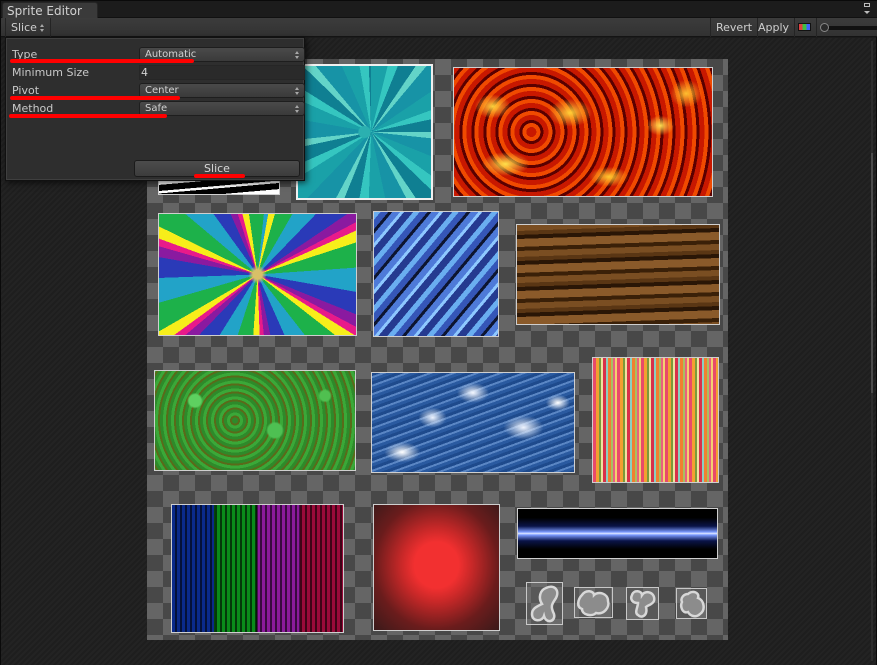 Image resolution: width=877 pixels, height=665 pixels. What do you see at coordinates (655, 420) in the screenshot?
I see `sprite-candy-stripes` at bounding box center [655, 420].